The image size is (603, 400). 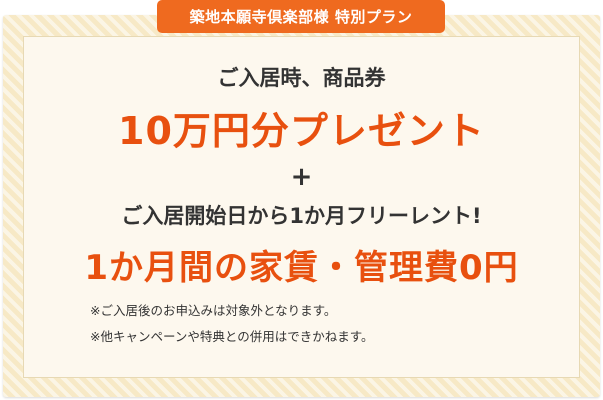 I want to click on gift-card-intro: ご入居時、商品券, so click(x=301, y=78).